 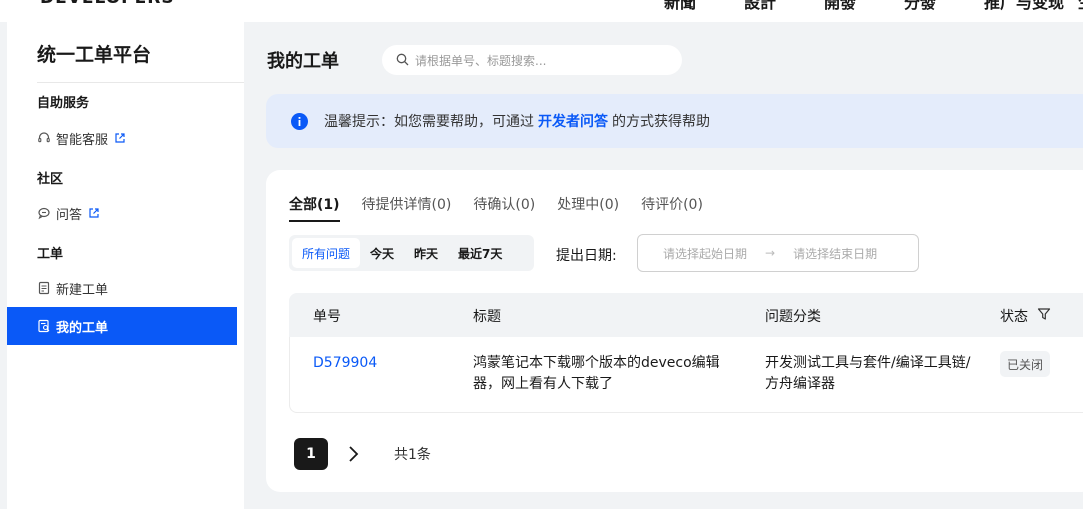 What do you see at coordinates (44, 213) in the screenshot?
I see `chat-icon` at bounding box center [44, 213].